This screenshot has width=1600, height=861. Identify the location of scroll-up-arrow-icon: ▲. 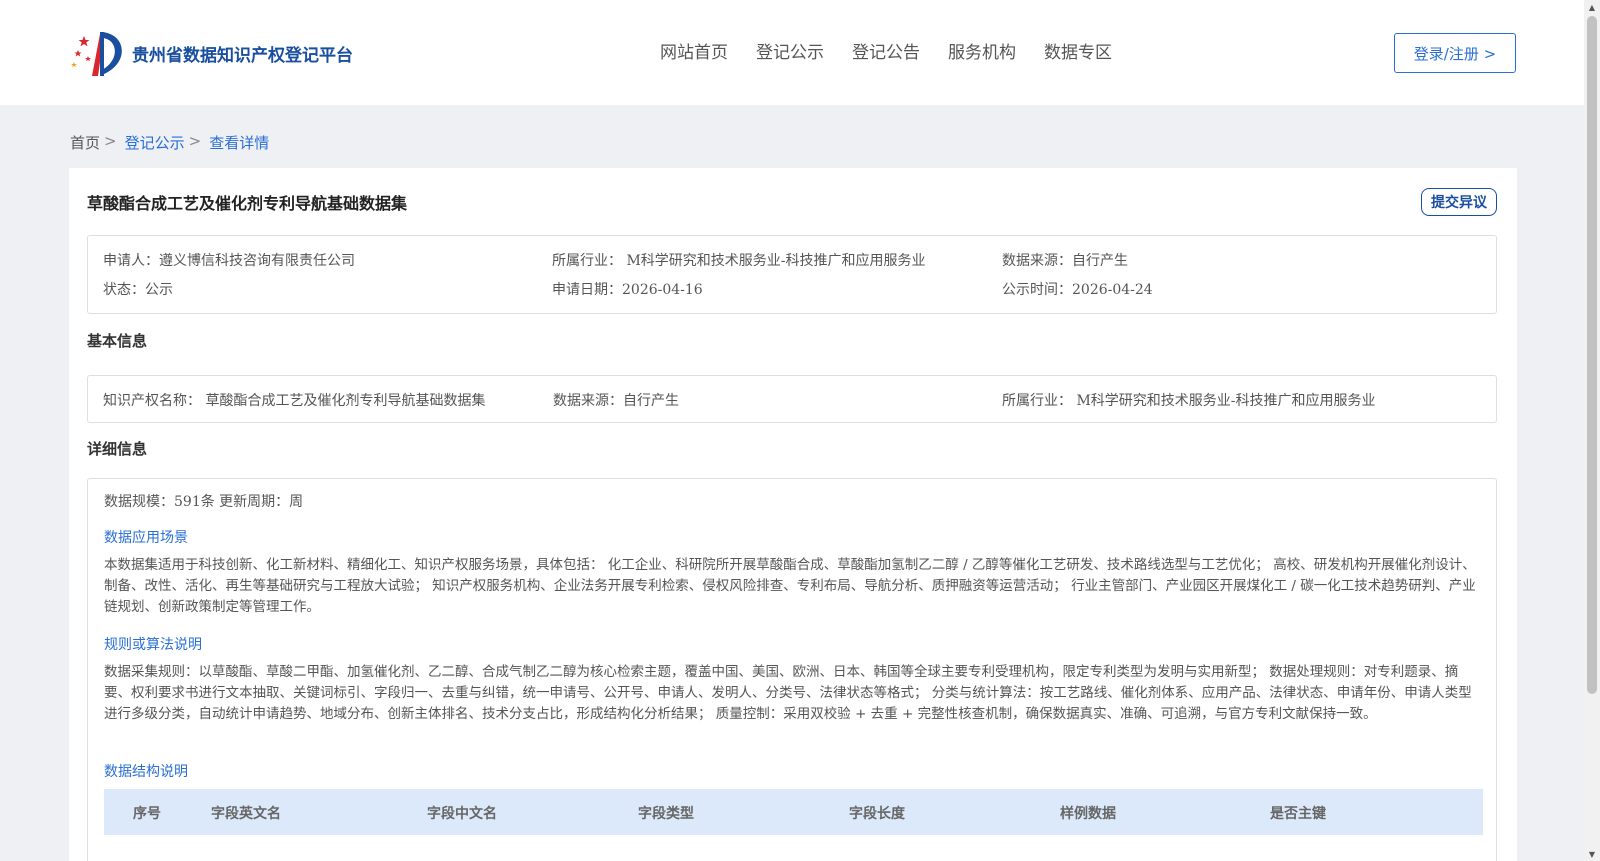
(1592, 7).